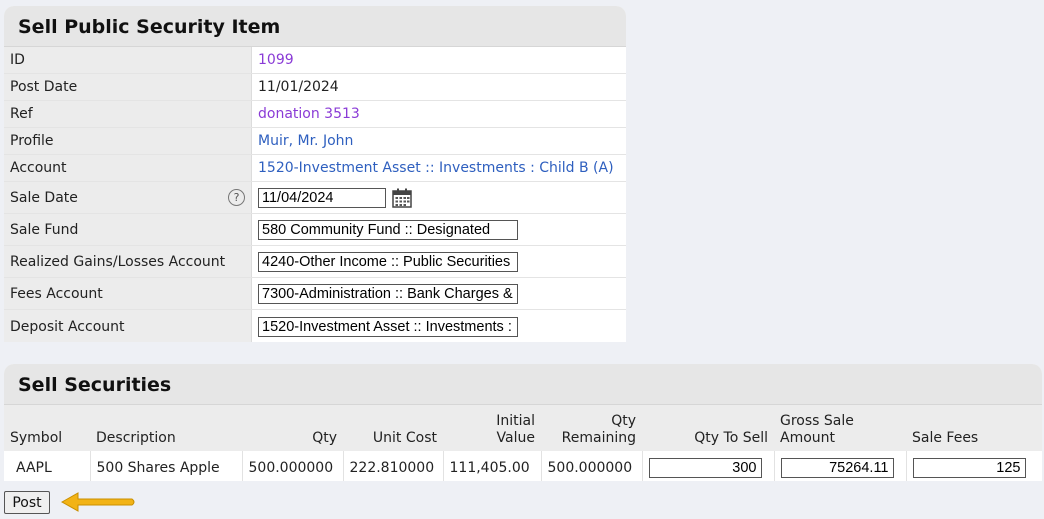 The image size is (1044, 519). Describe the element at coordinates (128, 293) in the screenshot. I see `label-fees-account: Fees Account` at that location.